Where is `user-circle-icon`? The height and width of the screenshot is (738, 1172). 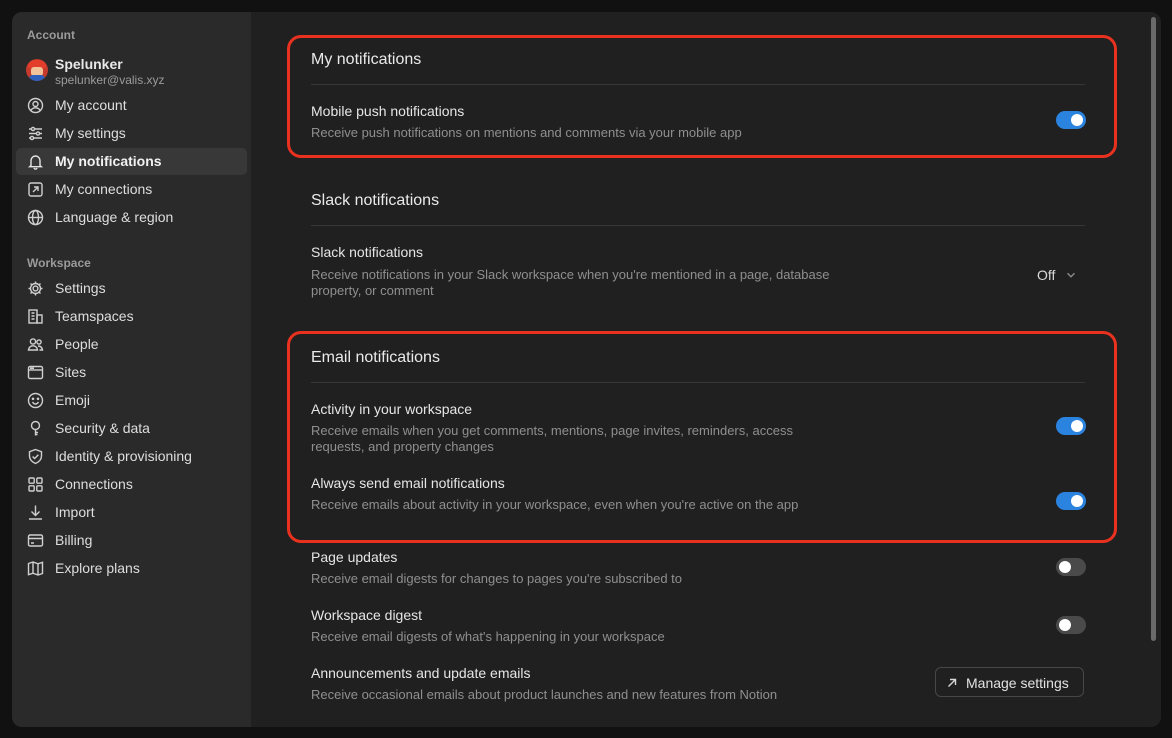
user-circle-icon is located at coordinates (35, 105).